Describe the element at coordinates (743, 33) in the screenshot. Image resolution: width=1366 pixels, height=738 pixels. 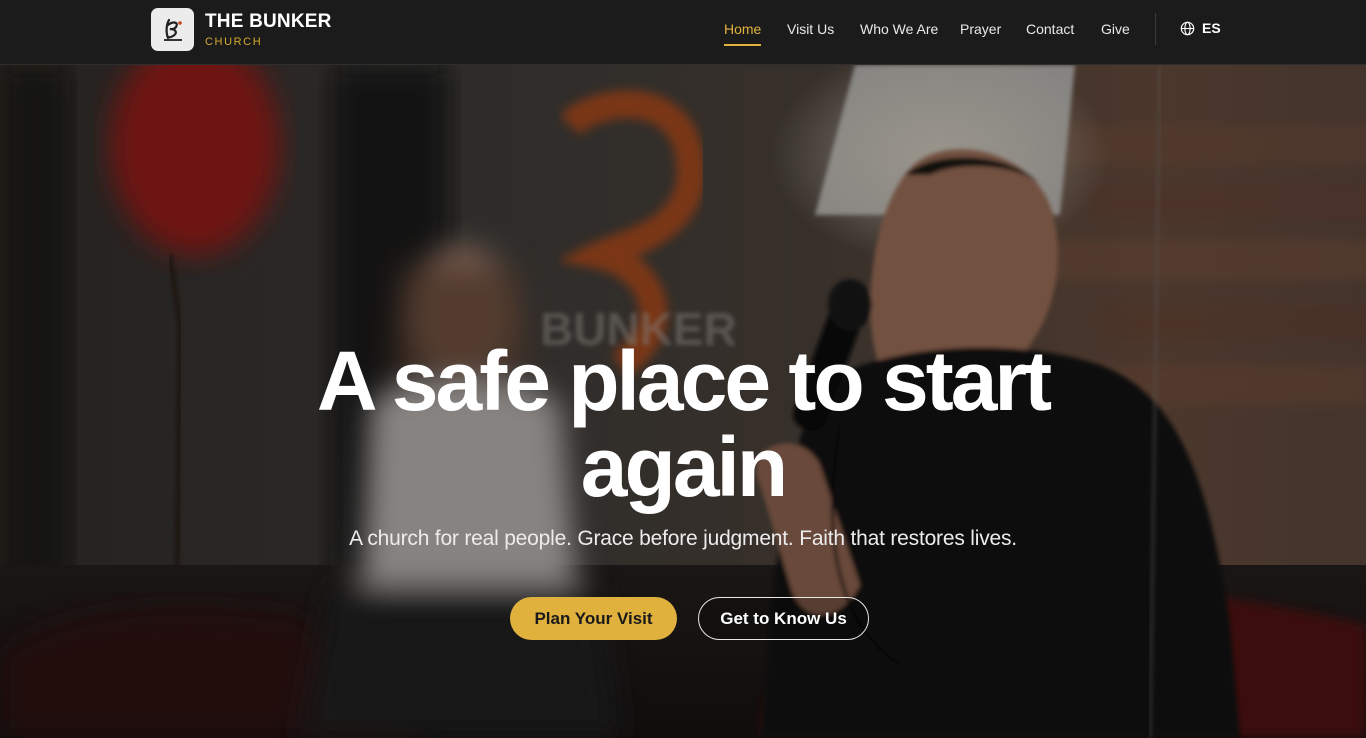
I see `nav-home: Home` at that location.